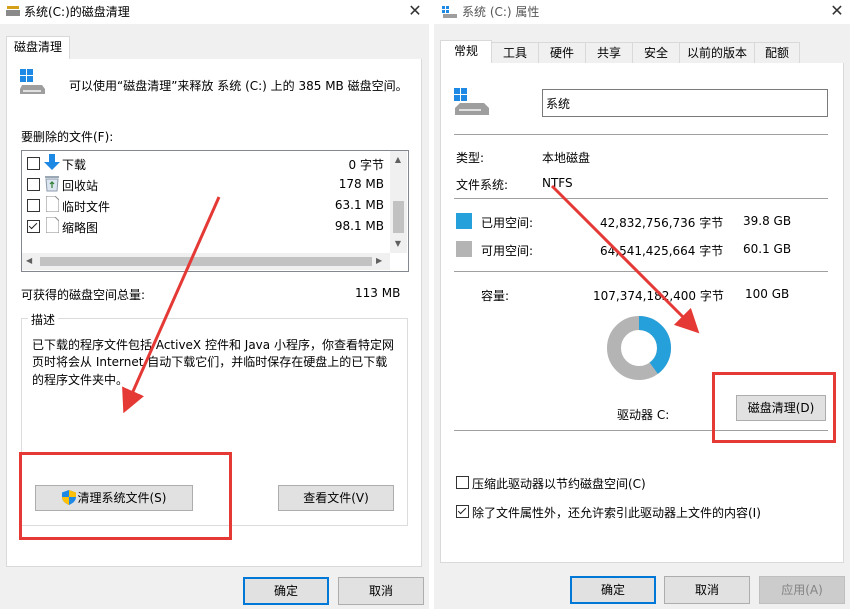 This screenshot has height=609, width=850. What do you see at coordinates (171, 305) in the screenshot?
I see `arrow-to-description` at bounding box center [171, 305].